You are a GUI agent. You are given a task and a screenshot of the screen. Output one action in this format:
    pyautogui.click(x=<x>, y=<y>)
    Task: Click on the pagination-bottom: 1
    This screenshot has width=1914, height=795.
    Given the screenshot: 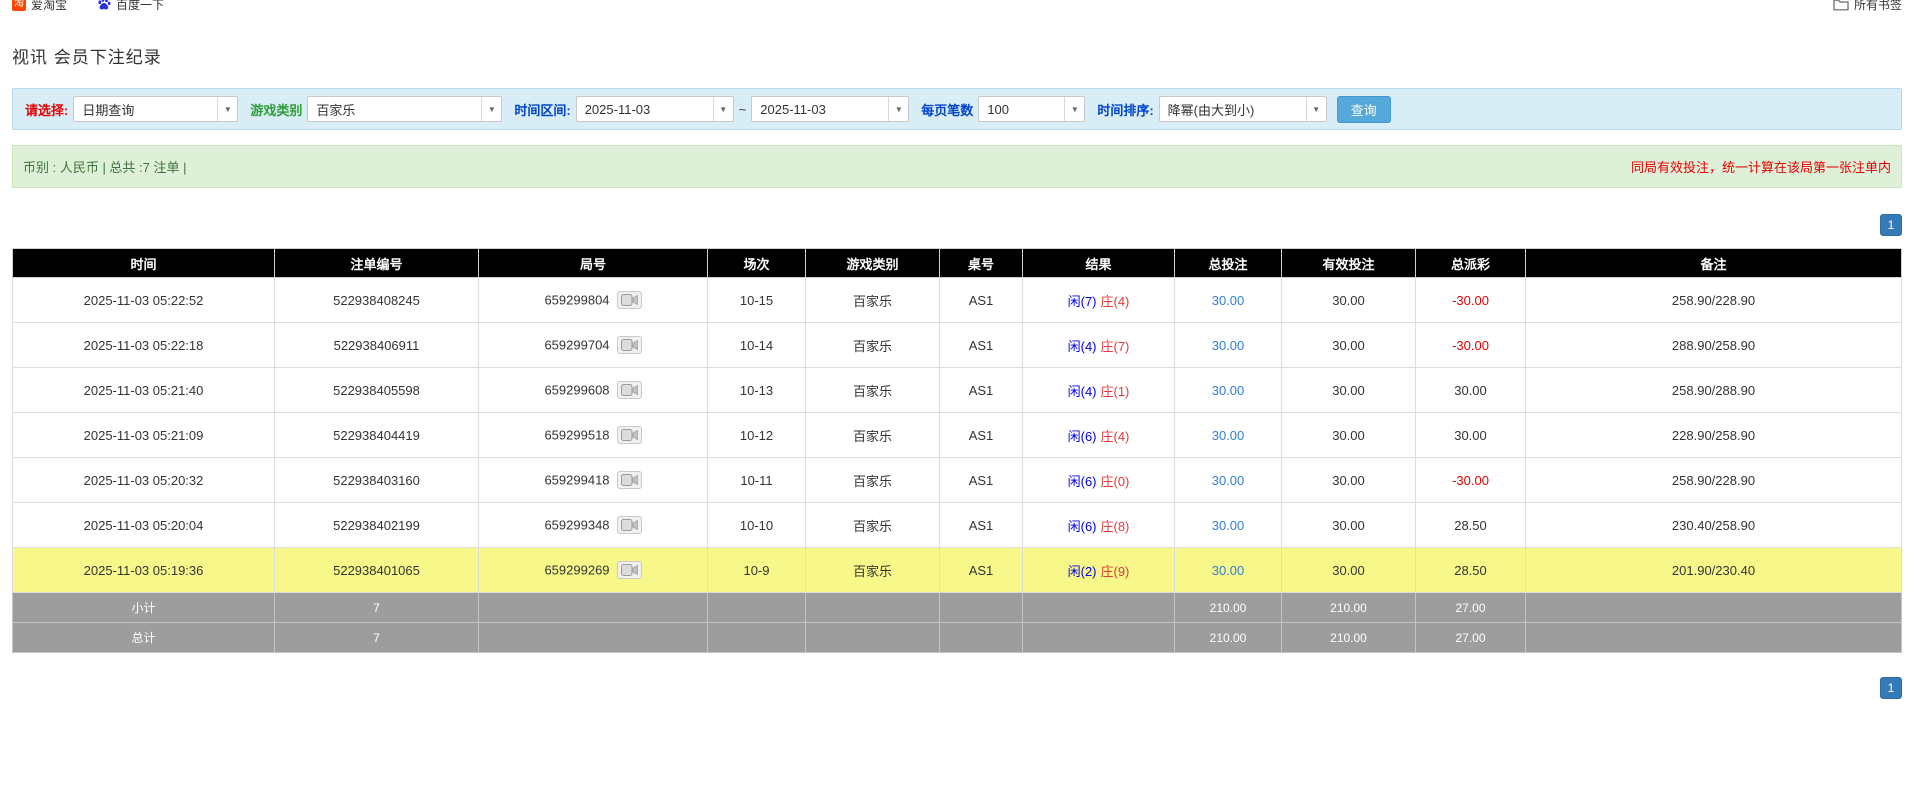 What is the action you would take?
    pyautogui.click(x=957, y=688)
    